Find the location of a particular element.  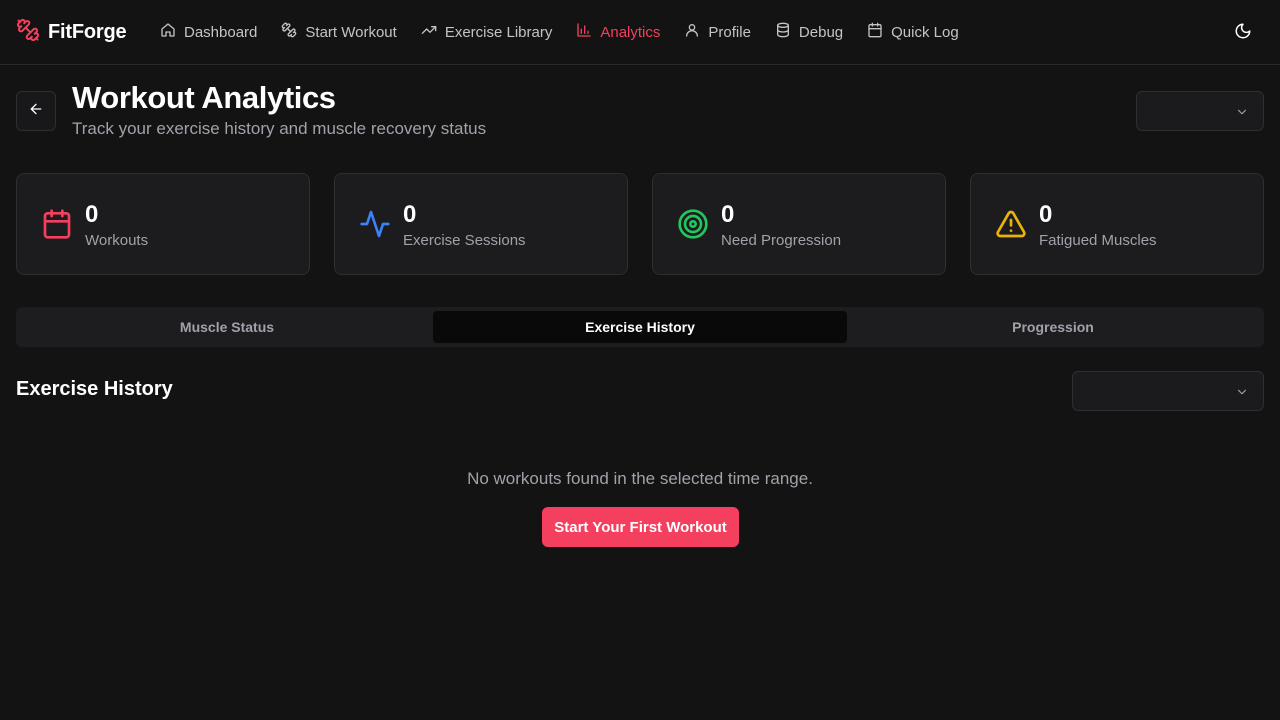

page-title: Workout Analytics is located at coordinates (204, 97).